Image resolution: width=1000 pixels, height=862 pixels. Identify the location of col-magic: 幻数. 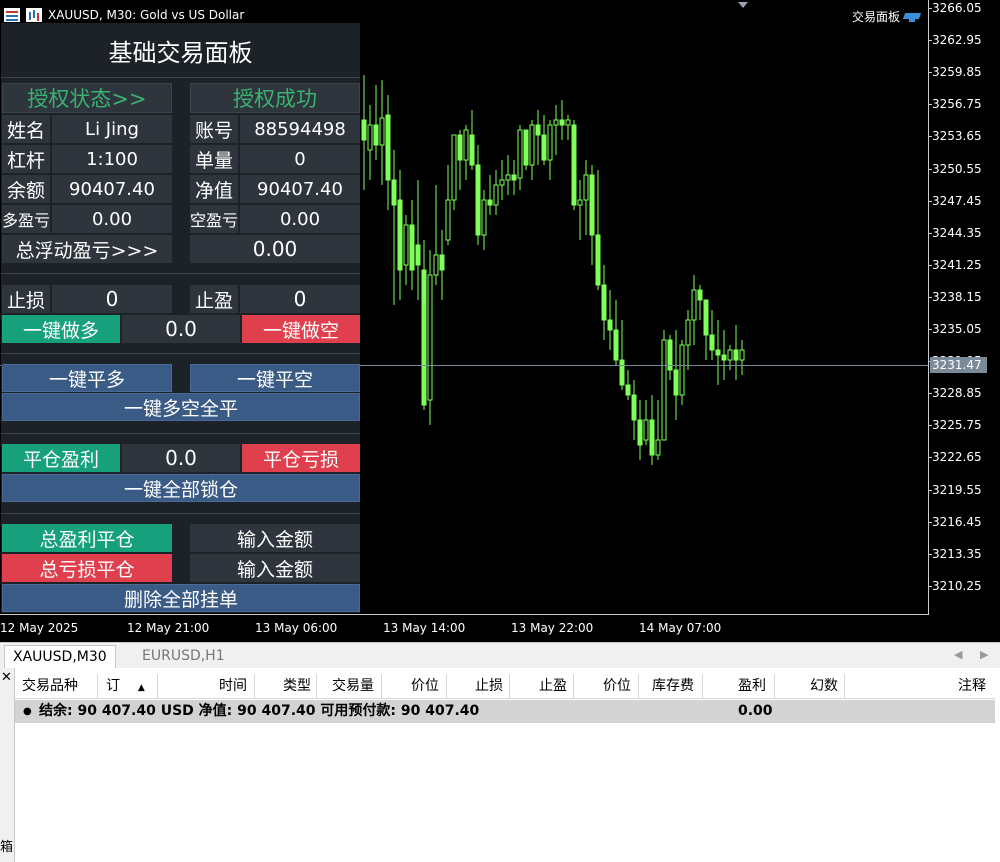
(824, 686).